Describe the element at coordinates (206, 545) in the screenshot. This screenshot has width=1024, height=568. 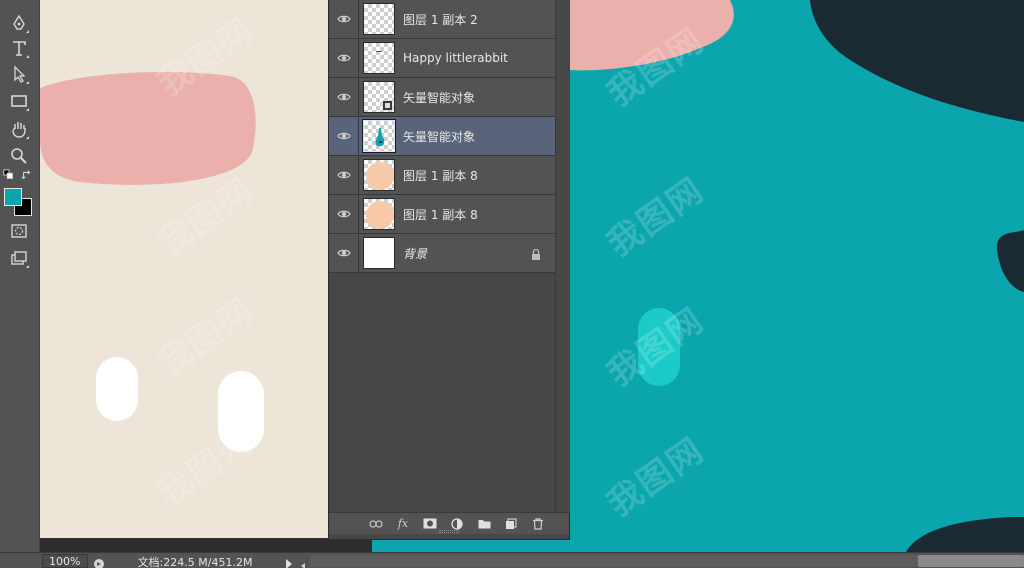
I see `canvas-dark-strip` at that location.